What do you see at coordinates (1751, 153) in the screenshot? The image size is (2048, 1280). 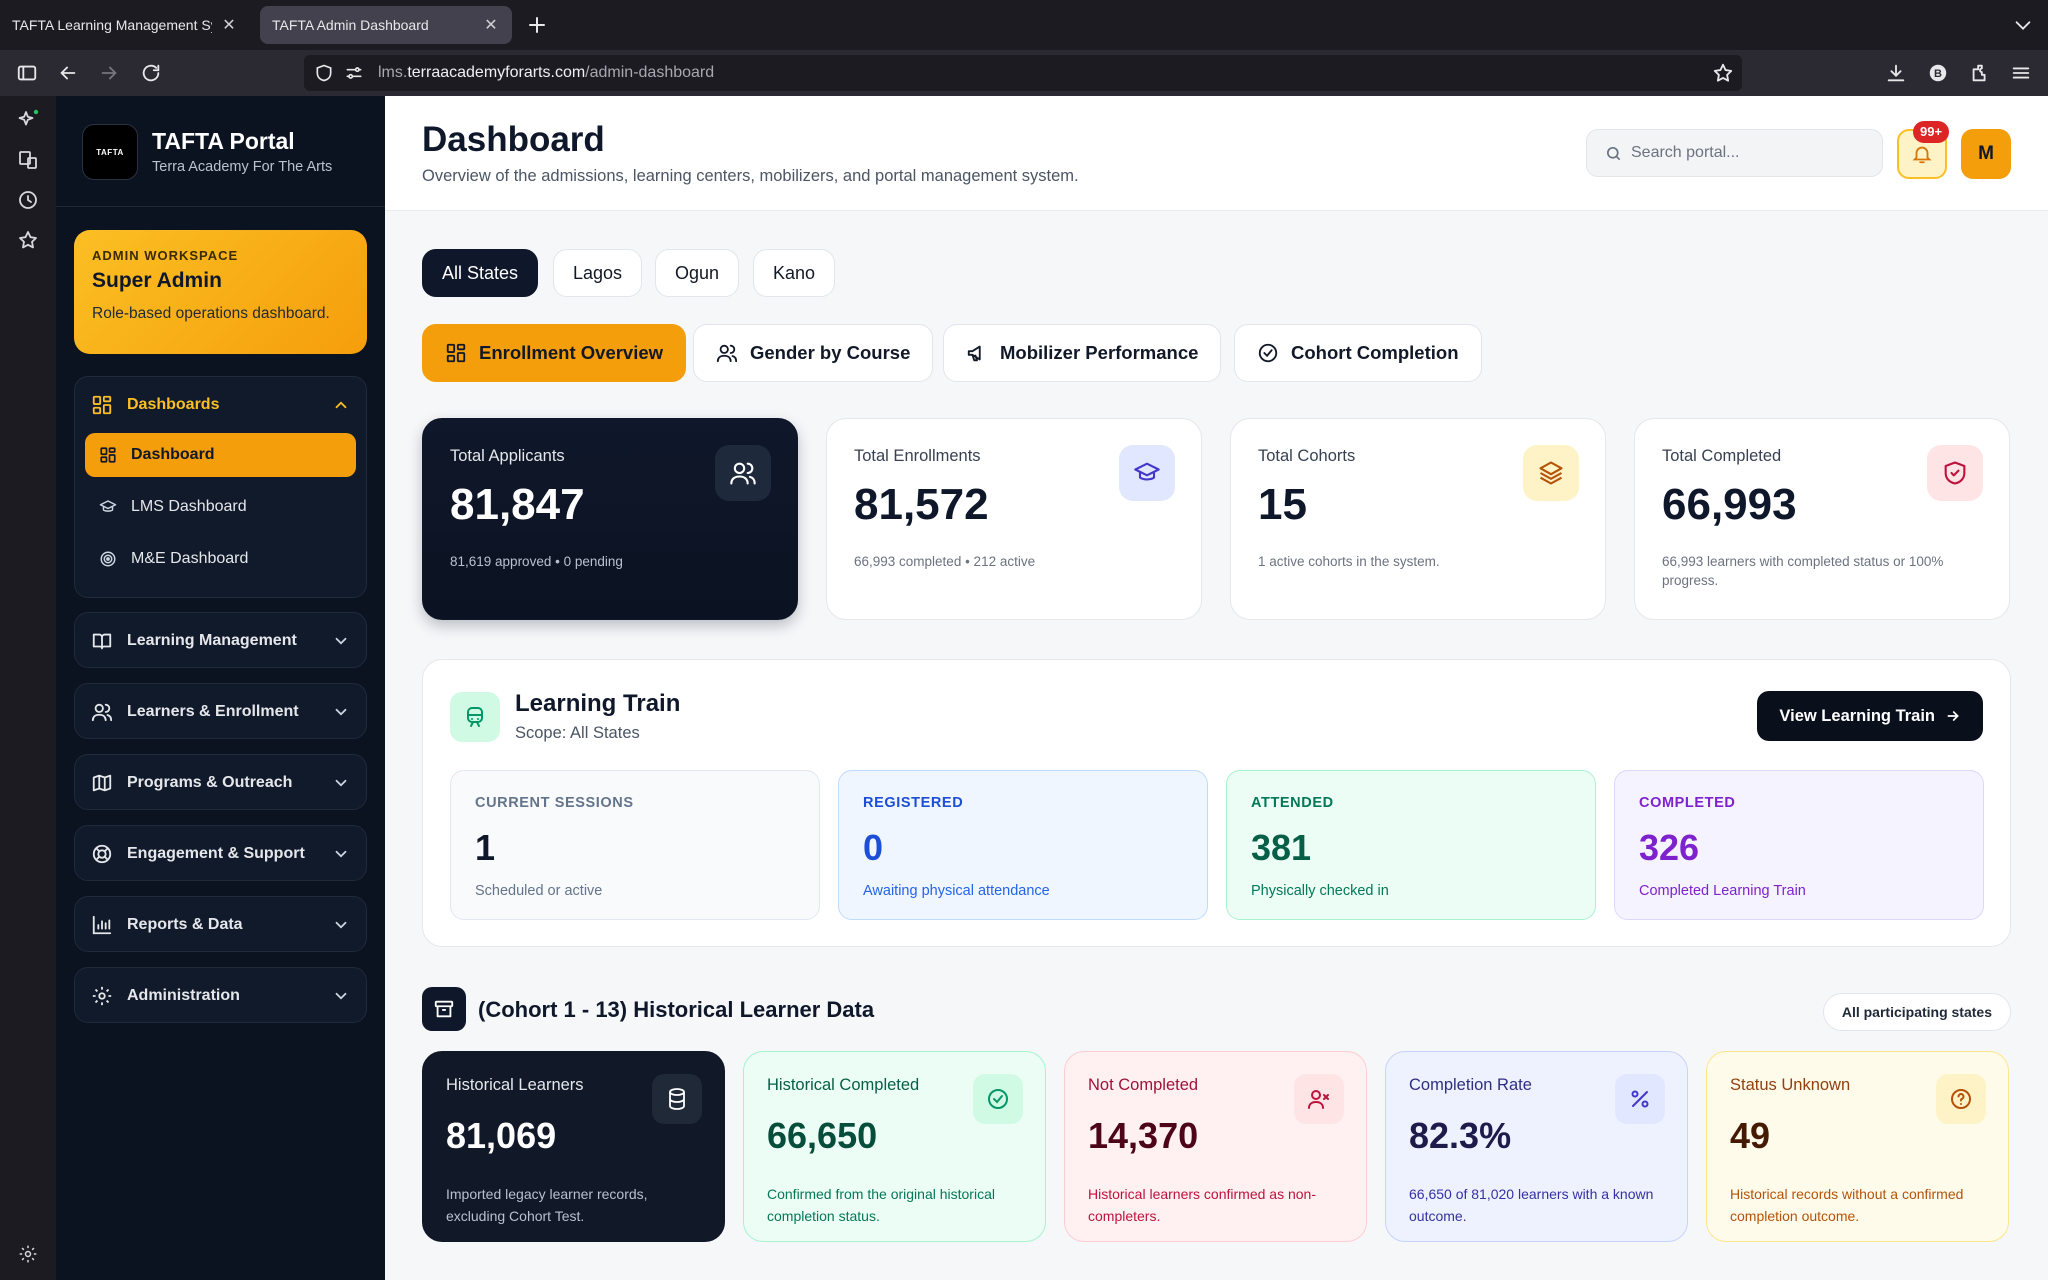 I see `search-input` at bounding box center [1751, 153].